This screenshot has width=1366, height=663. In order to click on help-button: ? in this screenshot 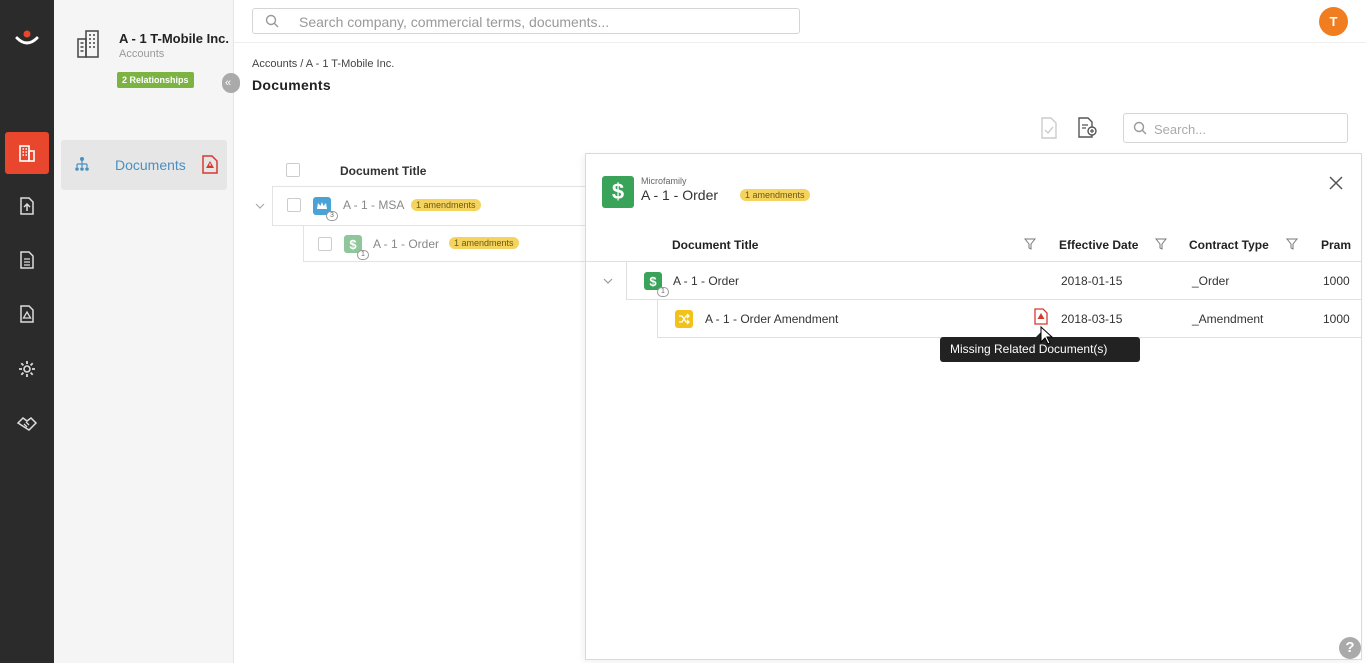, I will do `click(1350, 648)`.